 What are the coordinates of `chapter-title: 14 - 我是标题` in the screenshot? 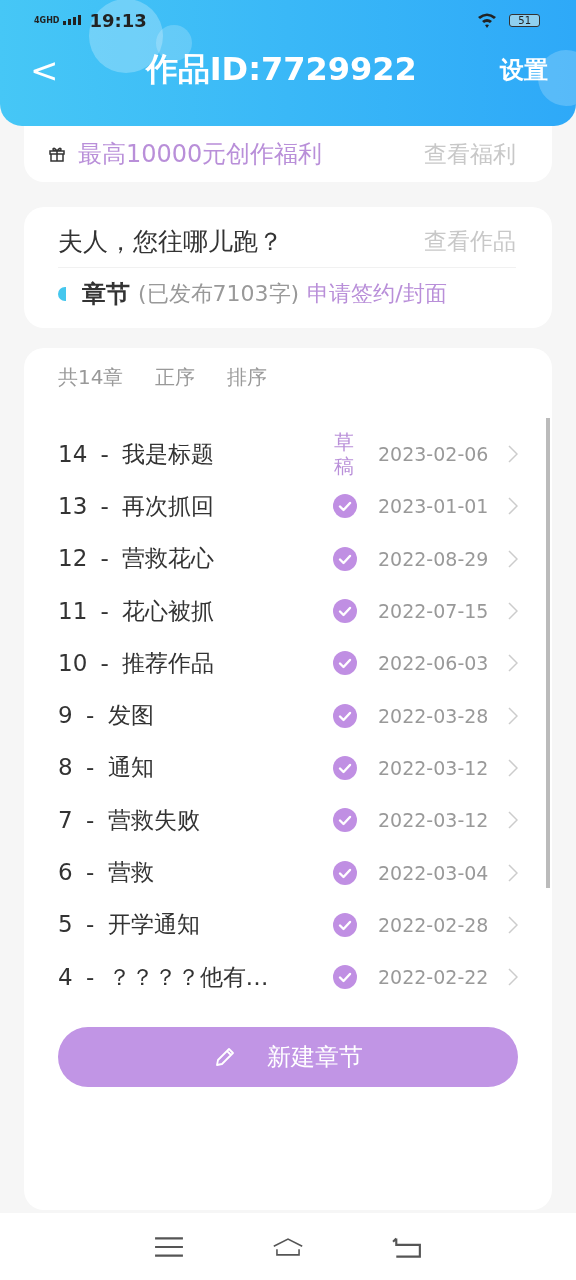 It's located at (190, 454).